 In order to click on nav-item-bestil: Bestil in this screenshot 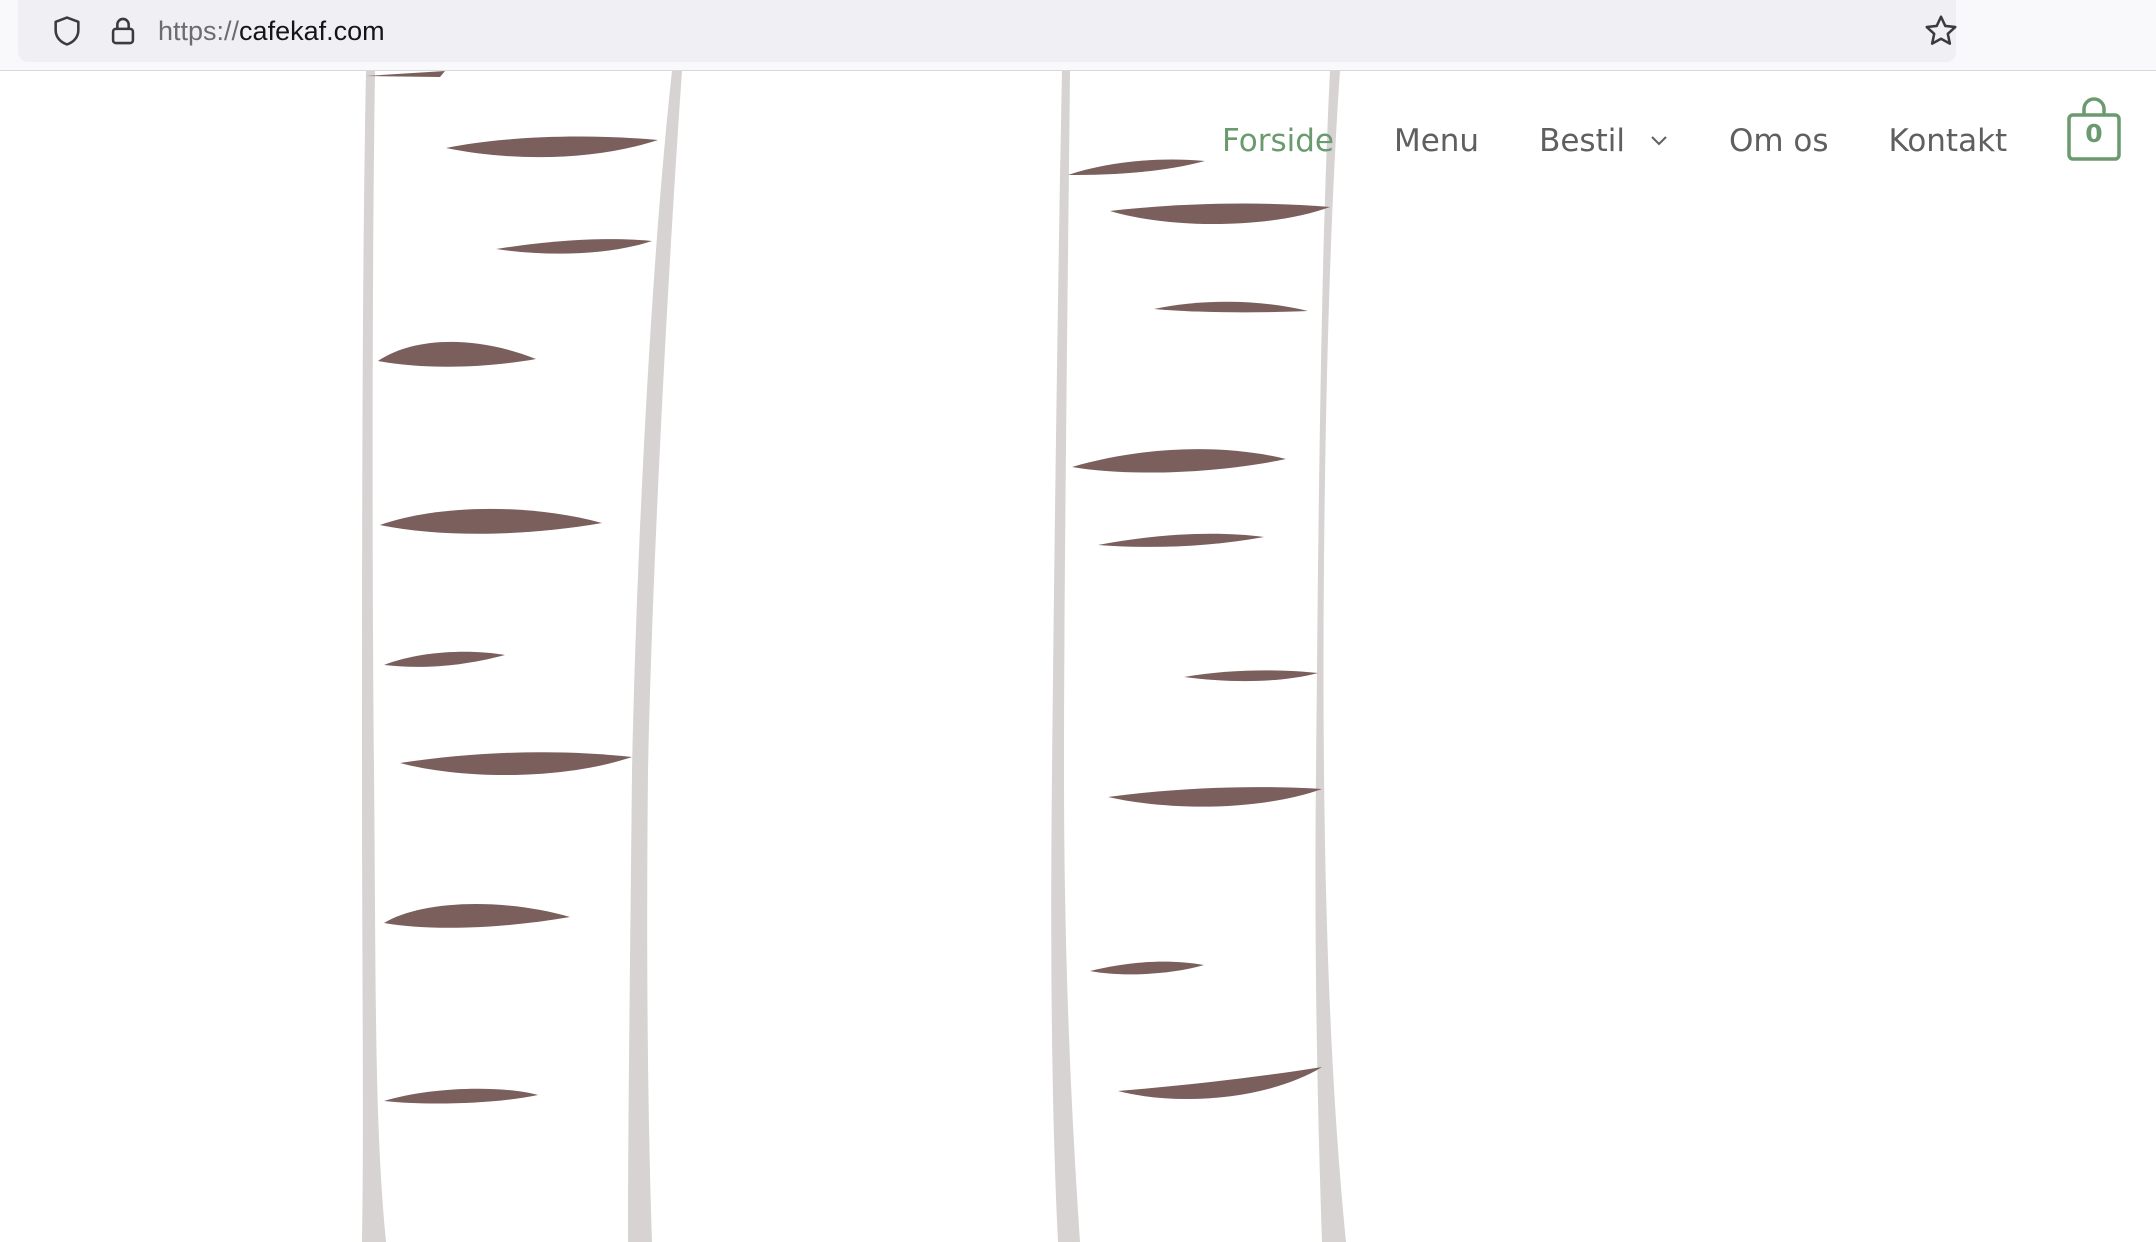, I will do `click(1604, 141)`.